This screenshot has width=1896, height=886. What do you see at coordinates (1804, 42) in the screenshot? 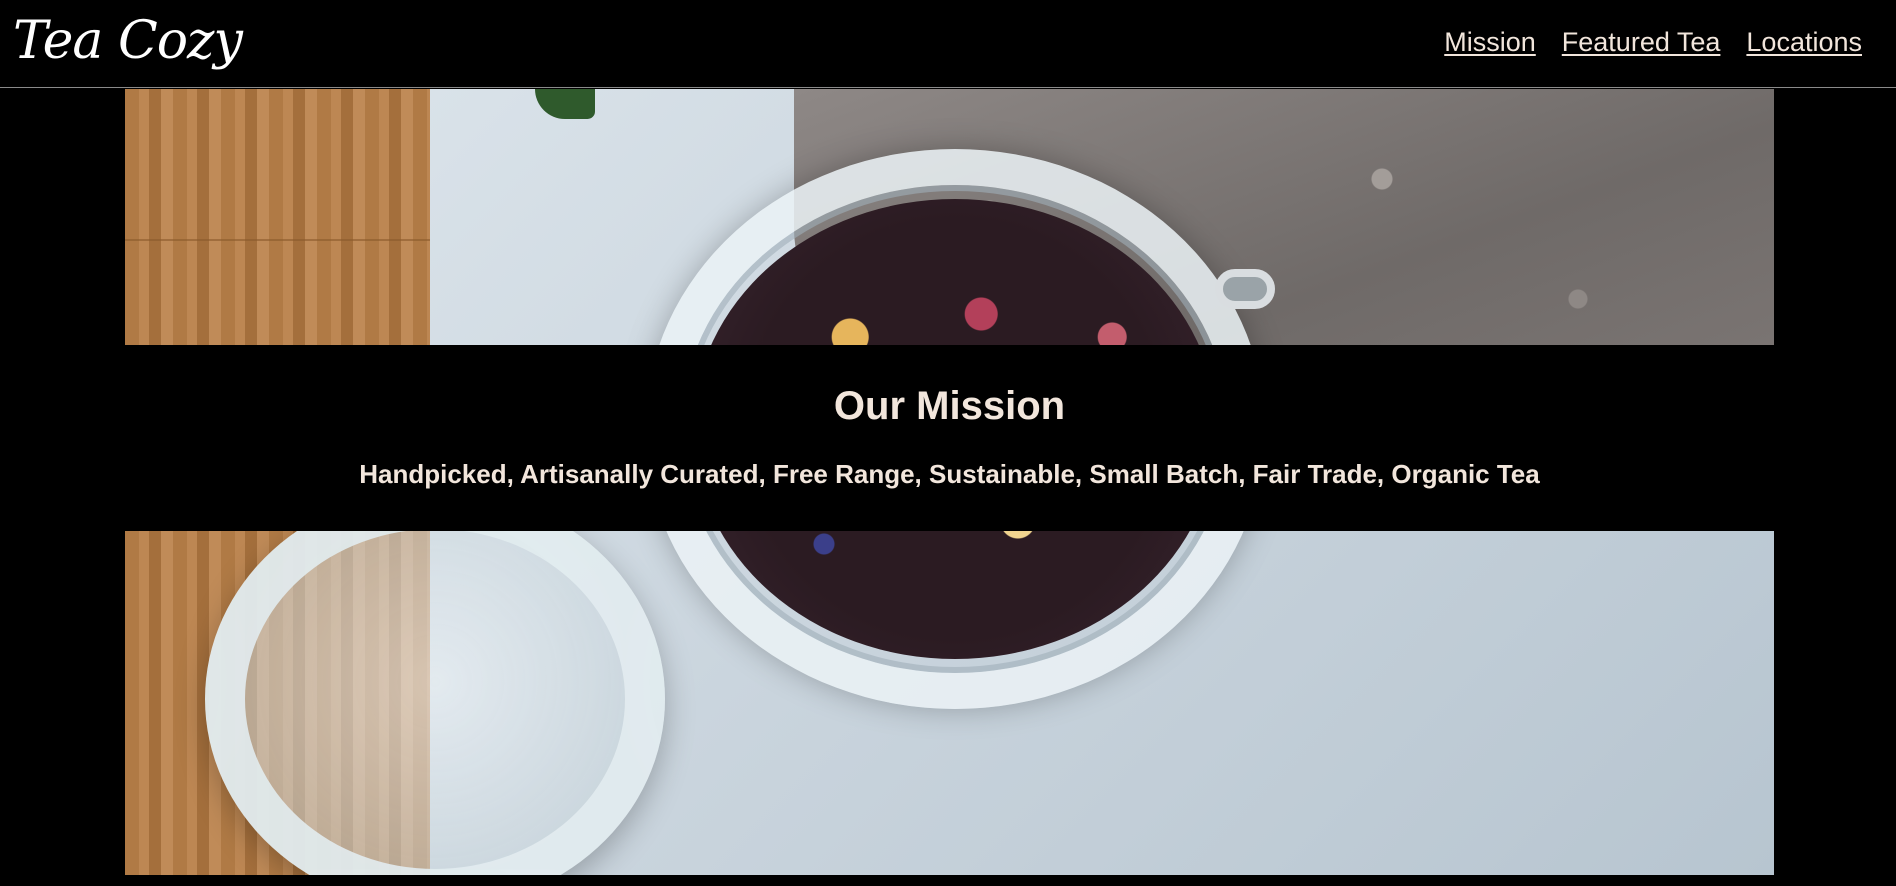
I see `nav-link-locations: Locations` at bounding box center [1804, 42].